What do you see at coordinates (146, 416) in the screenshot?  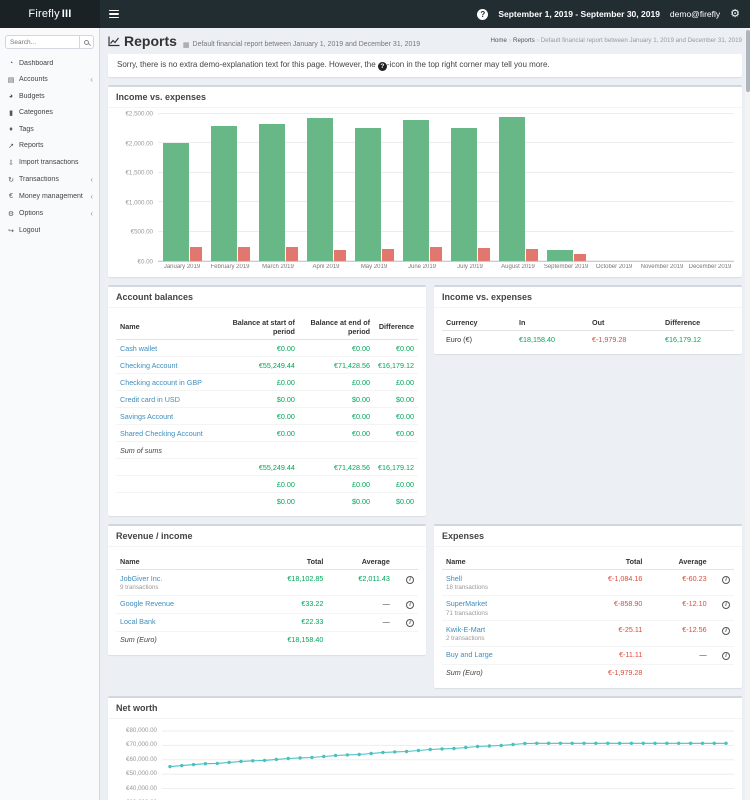 I see `account-link: Savings Account` at bounding box center [146, 416].